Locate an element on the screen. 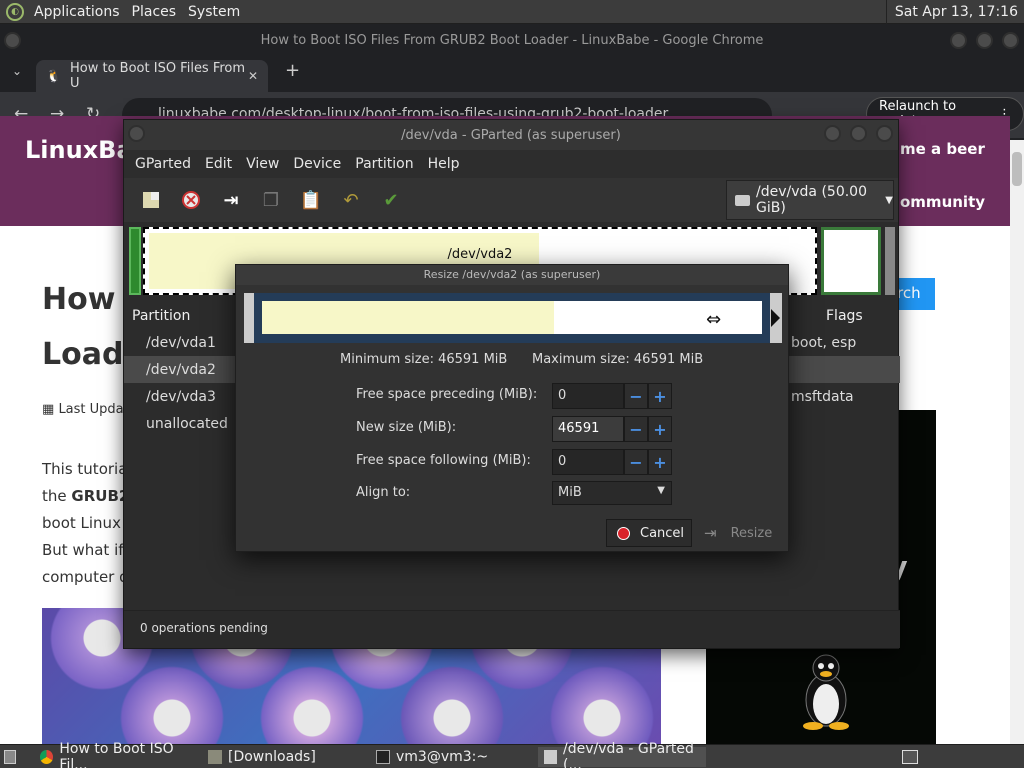 The height and width of the screenshot is (768, 1024). free-preceding-stepper: 0 − + is located at coordinates (612, 396).